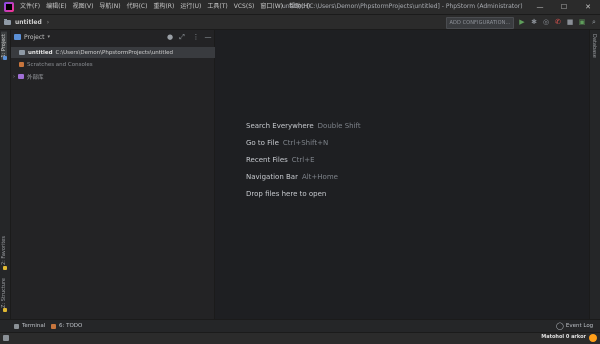 This screenshot has width=600, height=344. Describe the element at coordinates (34, 326) in the screenshot. I see `terminal-label: Terminal` at that location.